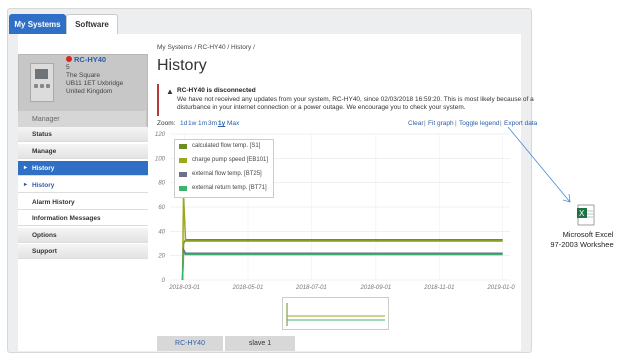  I want to click on alert-title: RC-HY40 is disconnected, so click(216, 90).